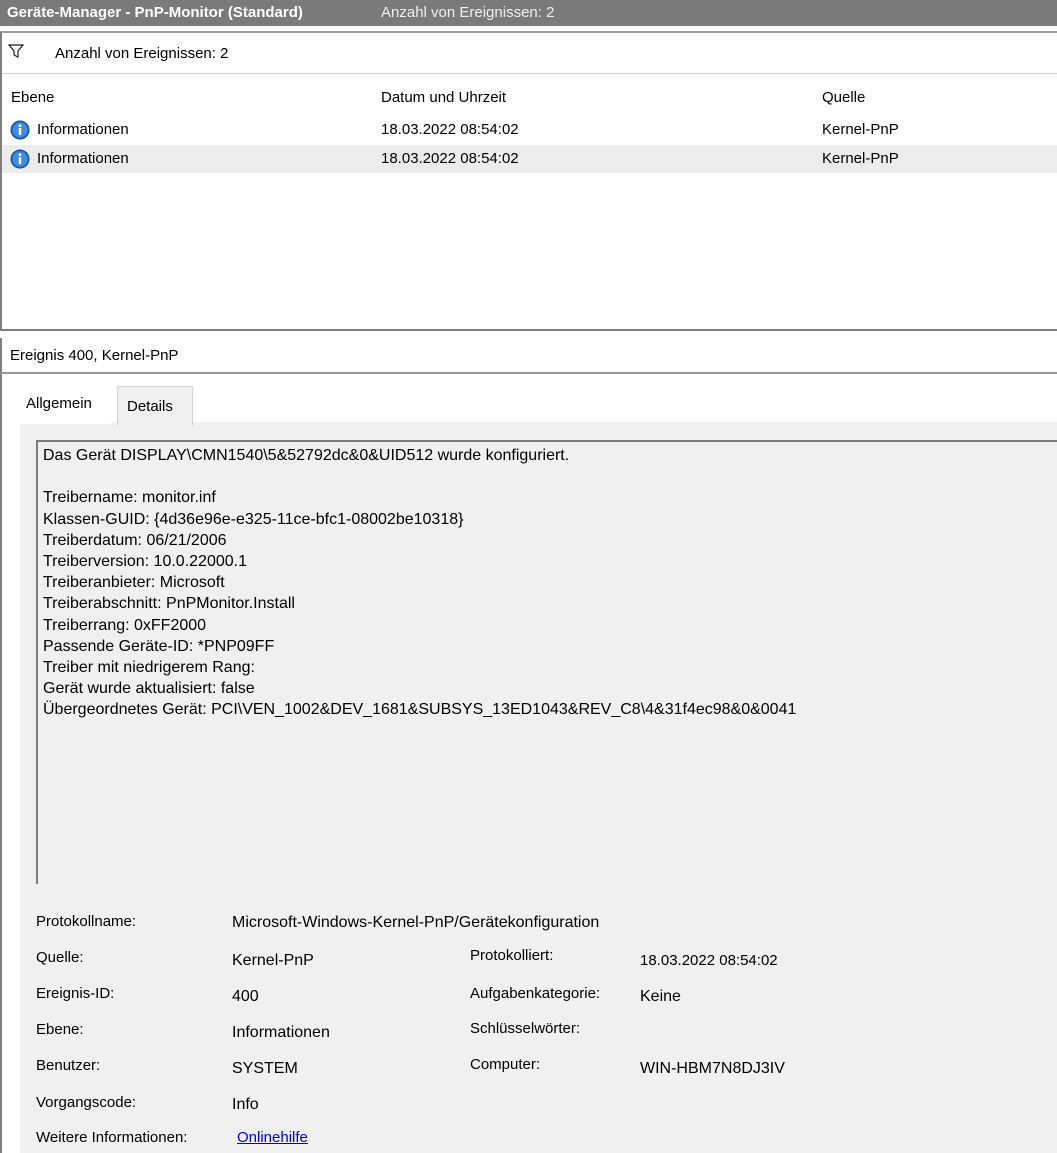 This screenshot has width=1057, height=1153. I want to click on value-ebene: Informationen, so click(281, 1032).